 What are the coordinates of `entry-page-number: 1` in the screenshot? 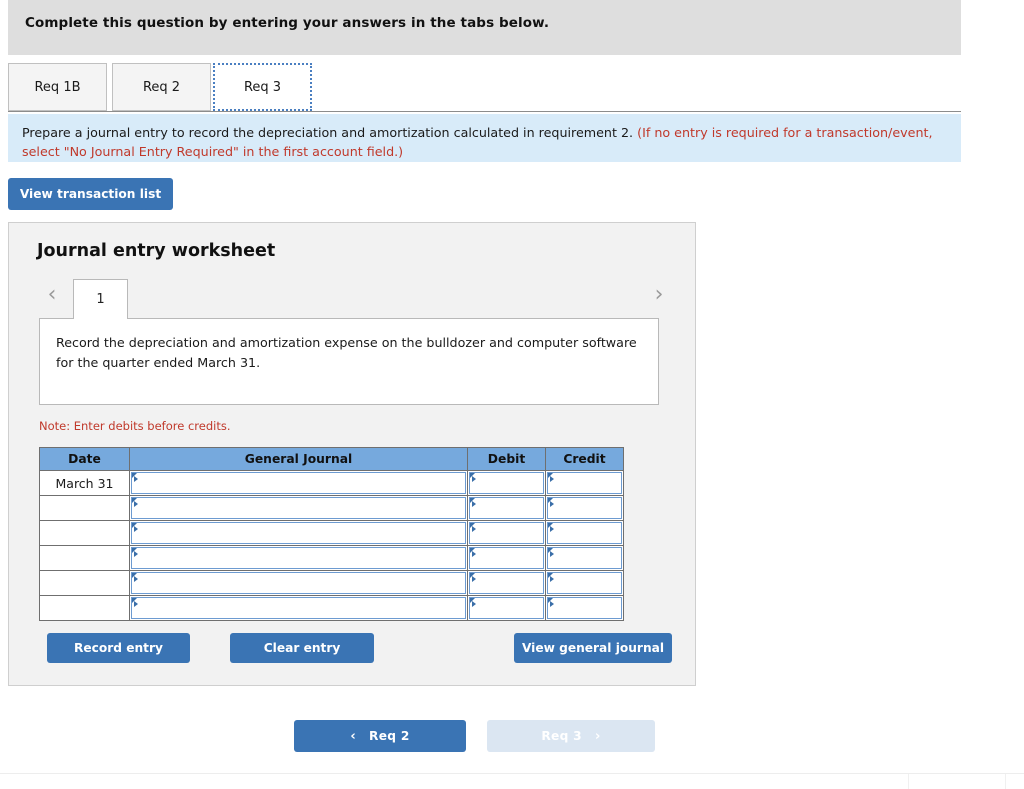 It's located at (100, 299).